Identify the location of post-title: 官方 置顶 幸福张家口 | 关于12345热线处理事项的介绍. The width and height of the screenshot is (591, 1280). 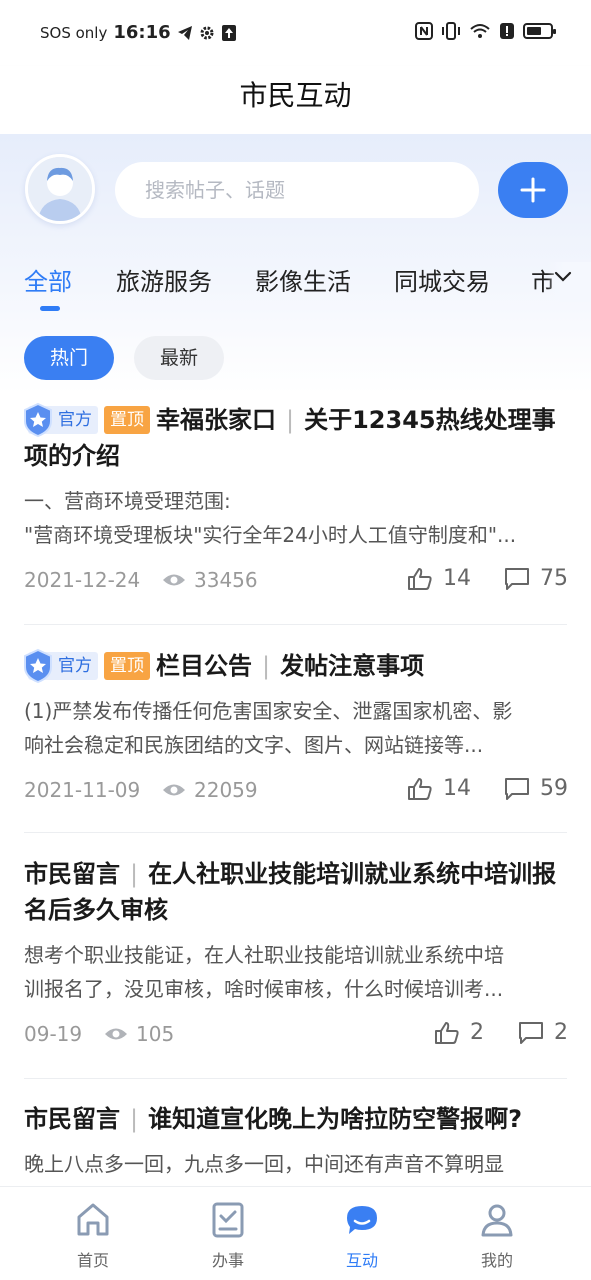
(295, 438).